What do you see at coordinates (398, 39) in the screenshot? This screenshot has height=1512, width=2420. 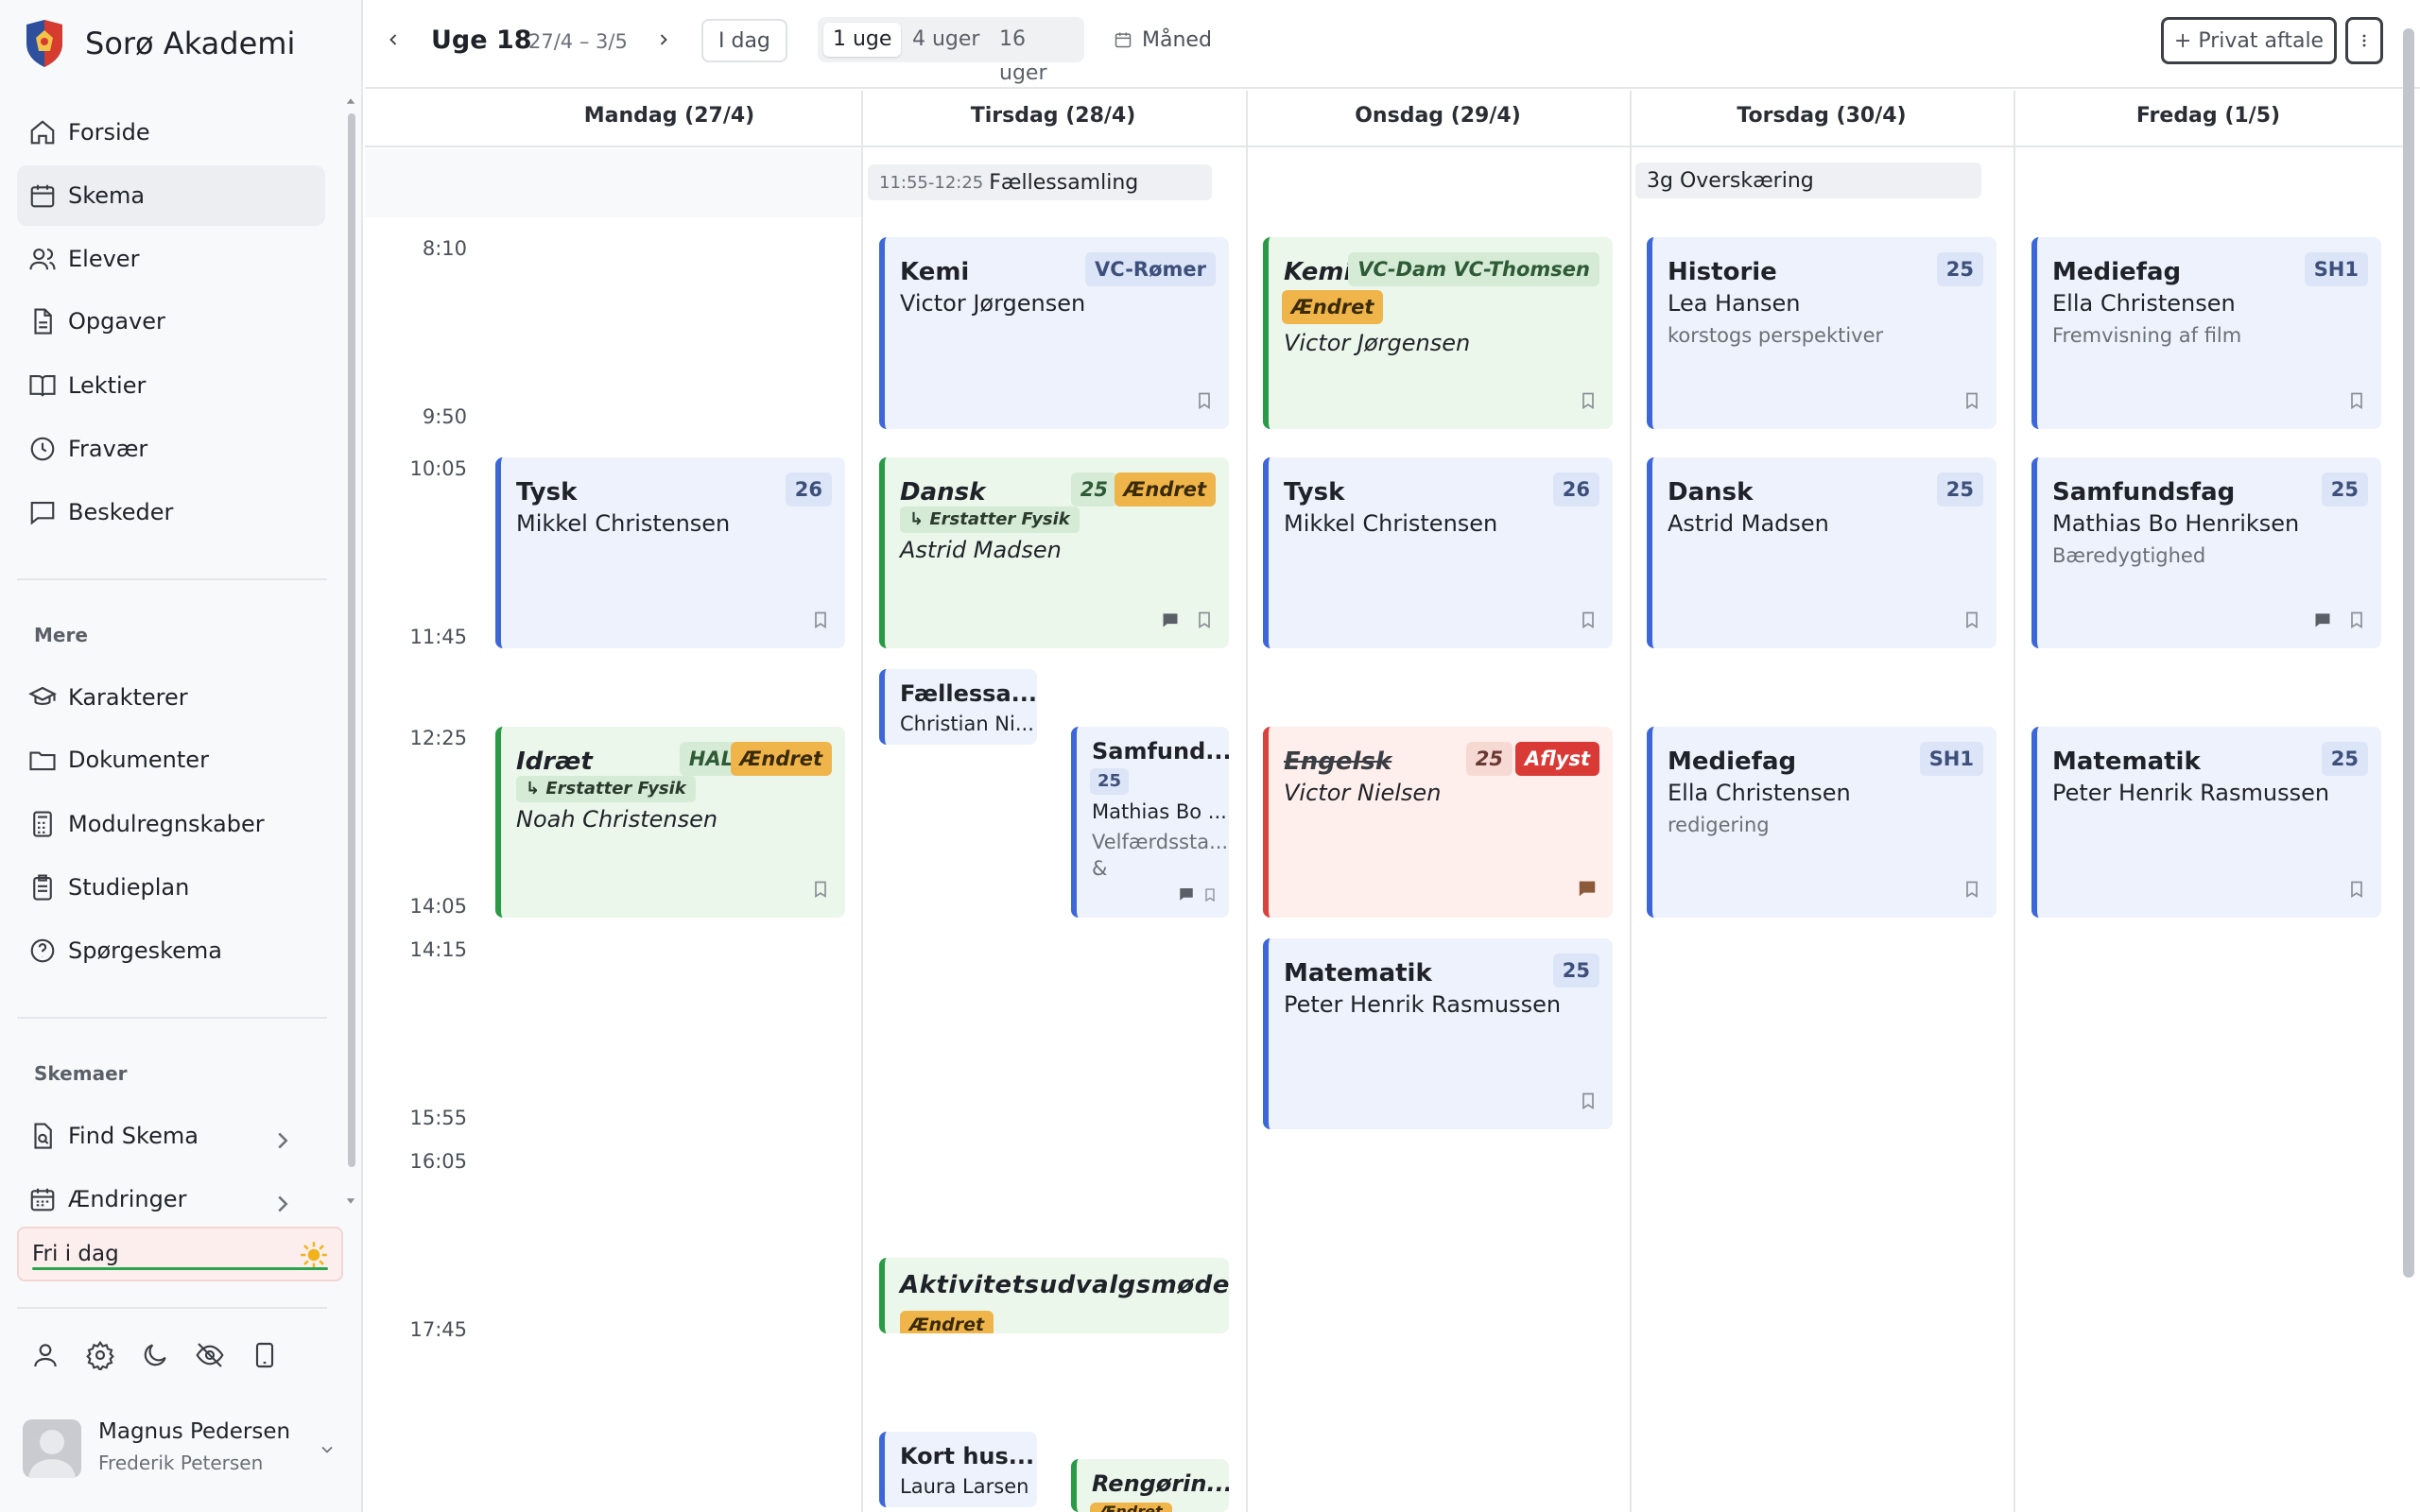 I see `prev-week-button` at bounding box center [398, 39].